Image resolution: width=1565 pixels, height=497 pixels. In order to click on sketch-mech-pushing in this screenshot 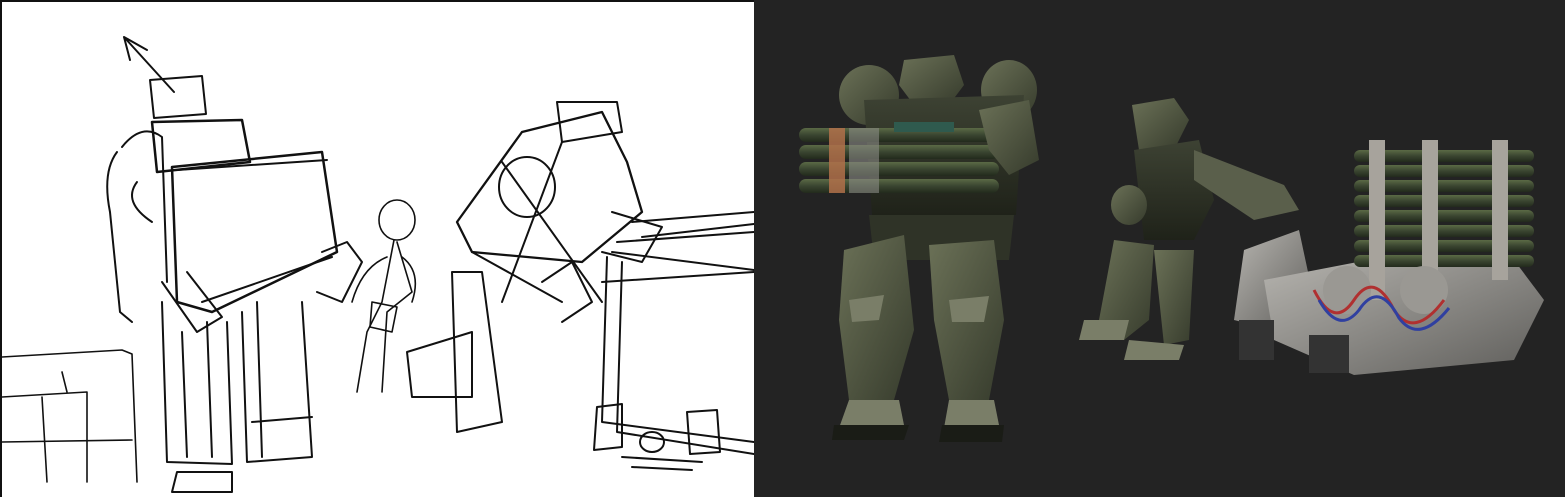, I will do `click(534, 267)`.